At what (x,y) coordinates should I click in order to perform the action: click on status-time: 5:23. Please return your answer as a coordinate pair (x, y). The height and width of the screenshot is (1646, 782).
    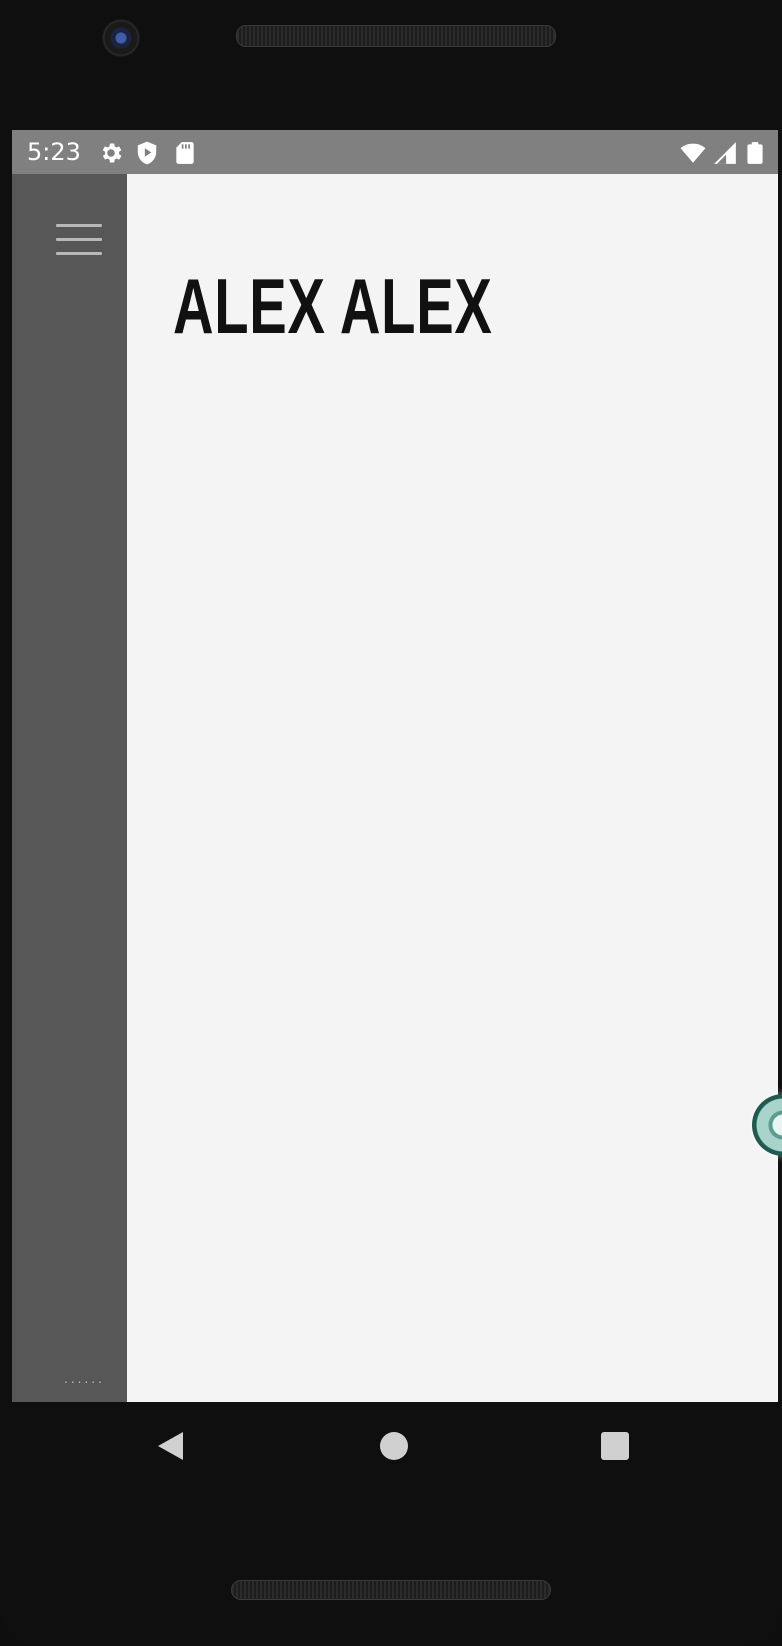
    Looking at the image, I should click on (54, 152).